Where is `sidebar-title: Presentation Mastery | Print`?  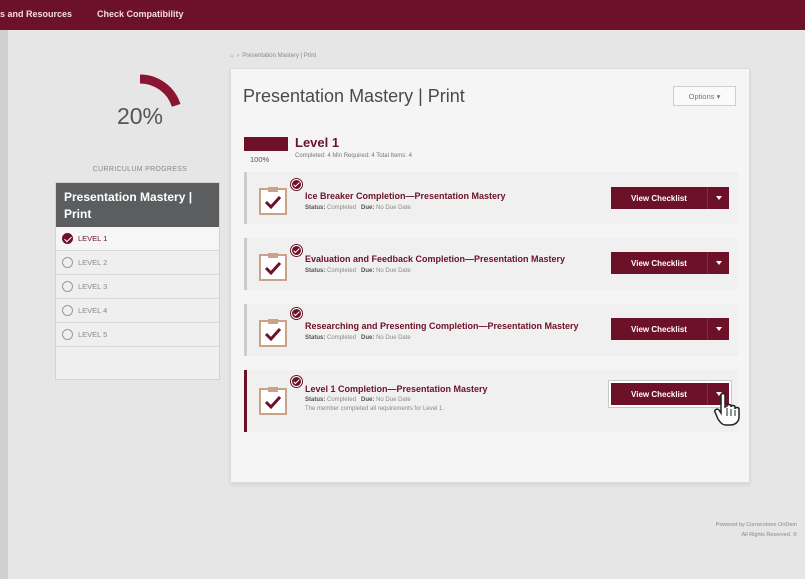
sidebar-title: Presentation Mastery | Print is located at coordinates (137, 205).